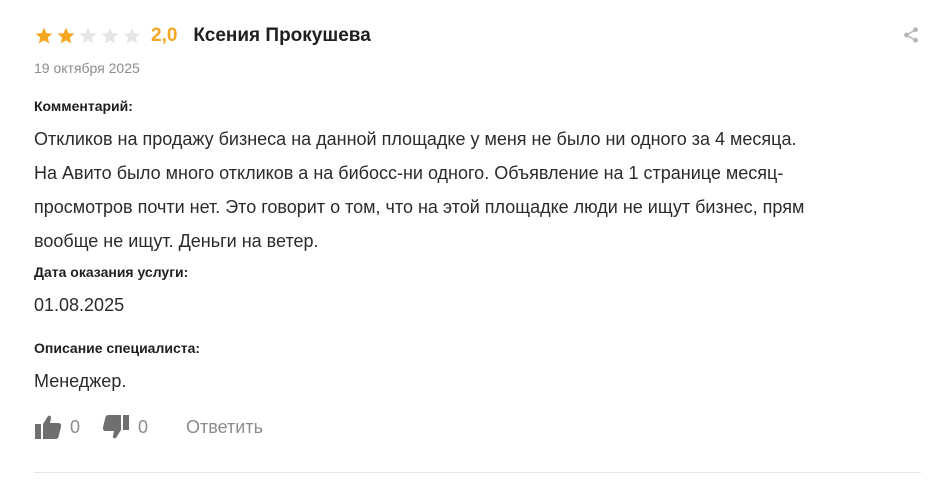 The width and height of the screenshot is (931, 484). Describe the element at coordinates (282, 35) in the screenshot. I see `author-name: Ксения Прокушева` at that location.